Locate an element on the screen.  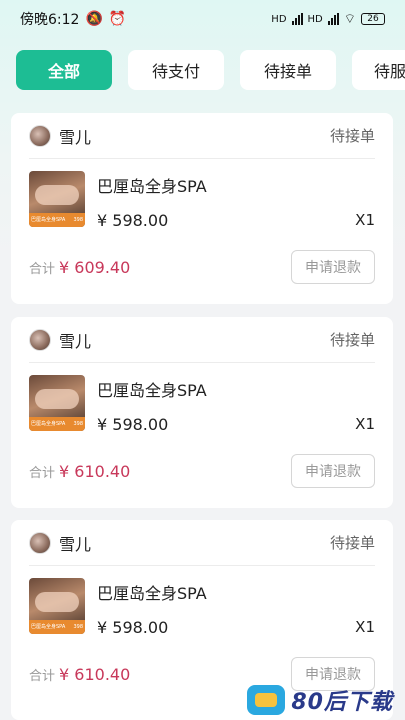
network-label-1: HD is located at coordinates (279, 19).